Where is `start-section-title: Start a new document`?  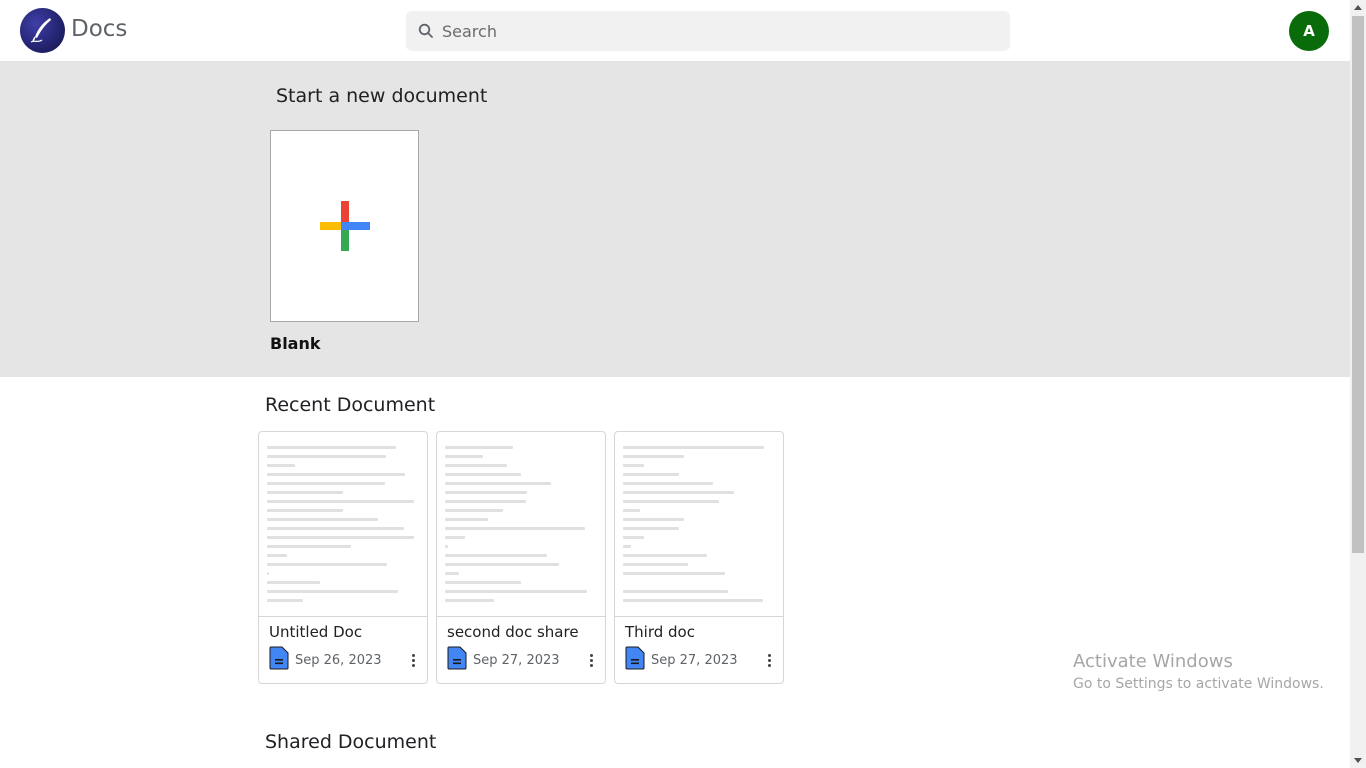 start-section-title: Start a new document is located at coordinates (382, 96).